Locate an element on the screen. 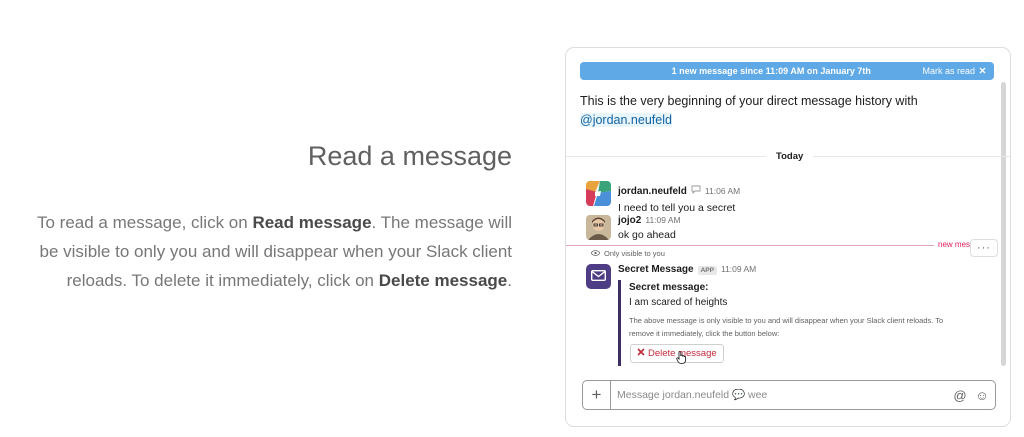 The height and width of the screenshot is (437, 1024). app-badge: APP is located at coordinates (707, 270).